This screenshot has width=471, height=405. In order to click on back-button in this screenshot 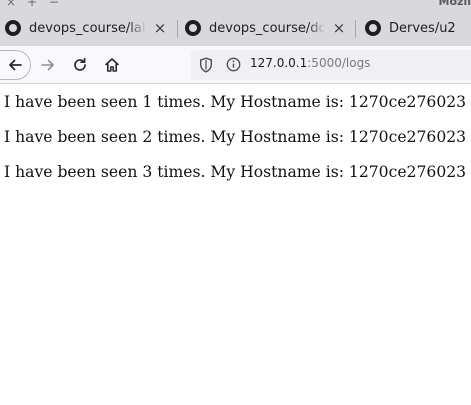, I will do `click(15, 65)`.